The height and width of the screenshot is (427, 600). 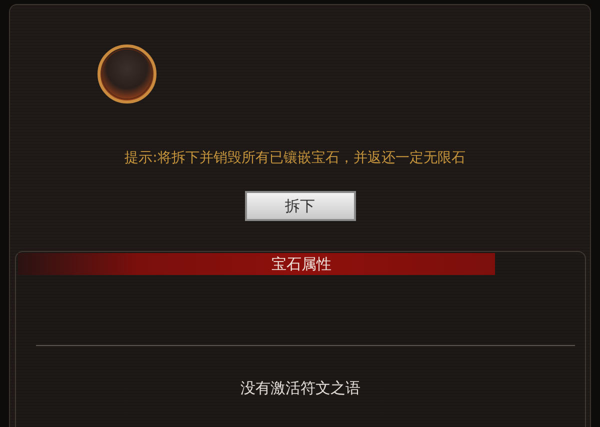 What do you see at coordinates (301, 388) in the screenshot?
I see `rune-status-text: 没有激活符文之语` at bounding box center [301, 388].